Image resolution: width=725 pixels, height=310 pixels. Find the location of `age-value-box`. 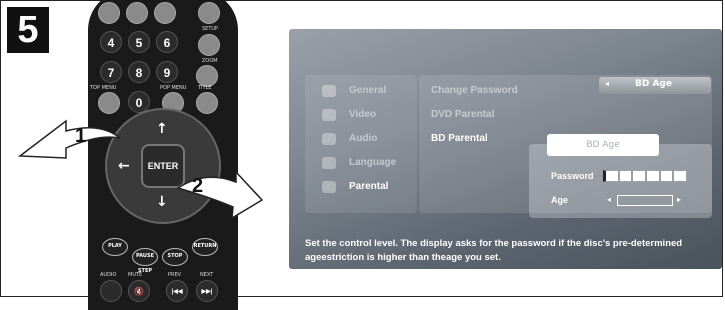

age-value-box is located at coordinates (645, 200).